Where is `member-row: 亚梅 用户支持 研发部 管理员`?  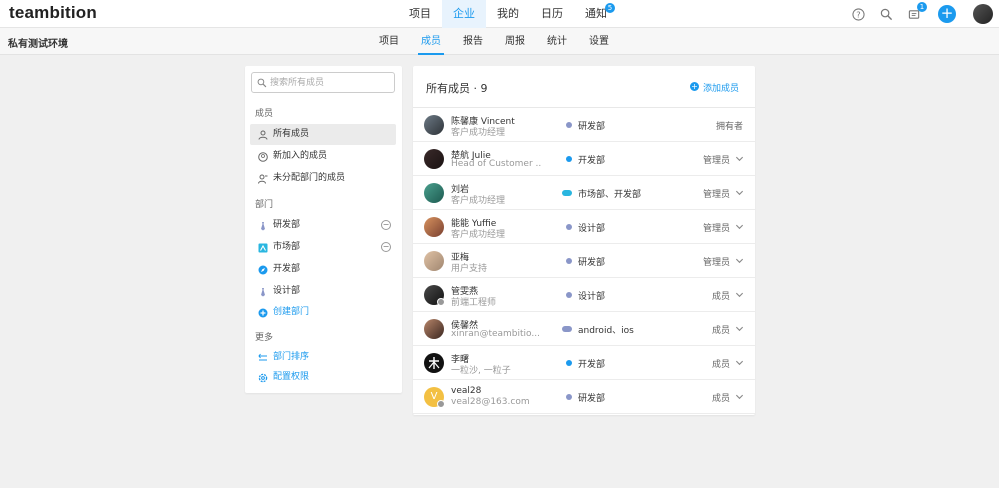
member-row: 亚梅 用户支持 研发部 管理员 is located at coordinates (584, 261).